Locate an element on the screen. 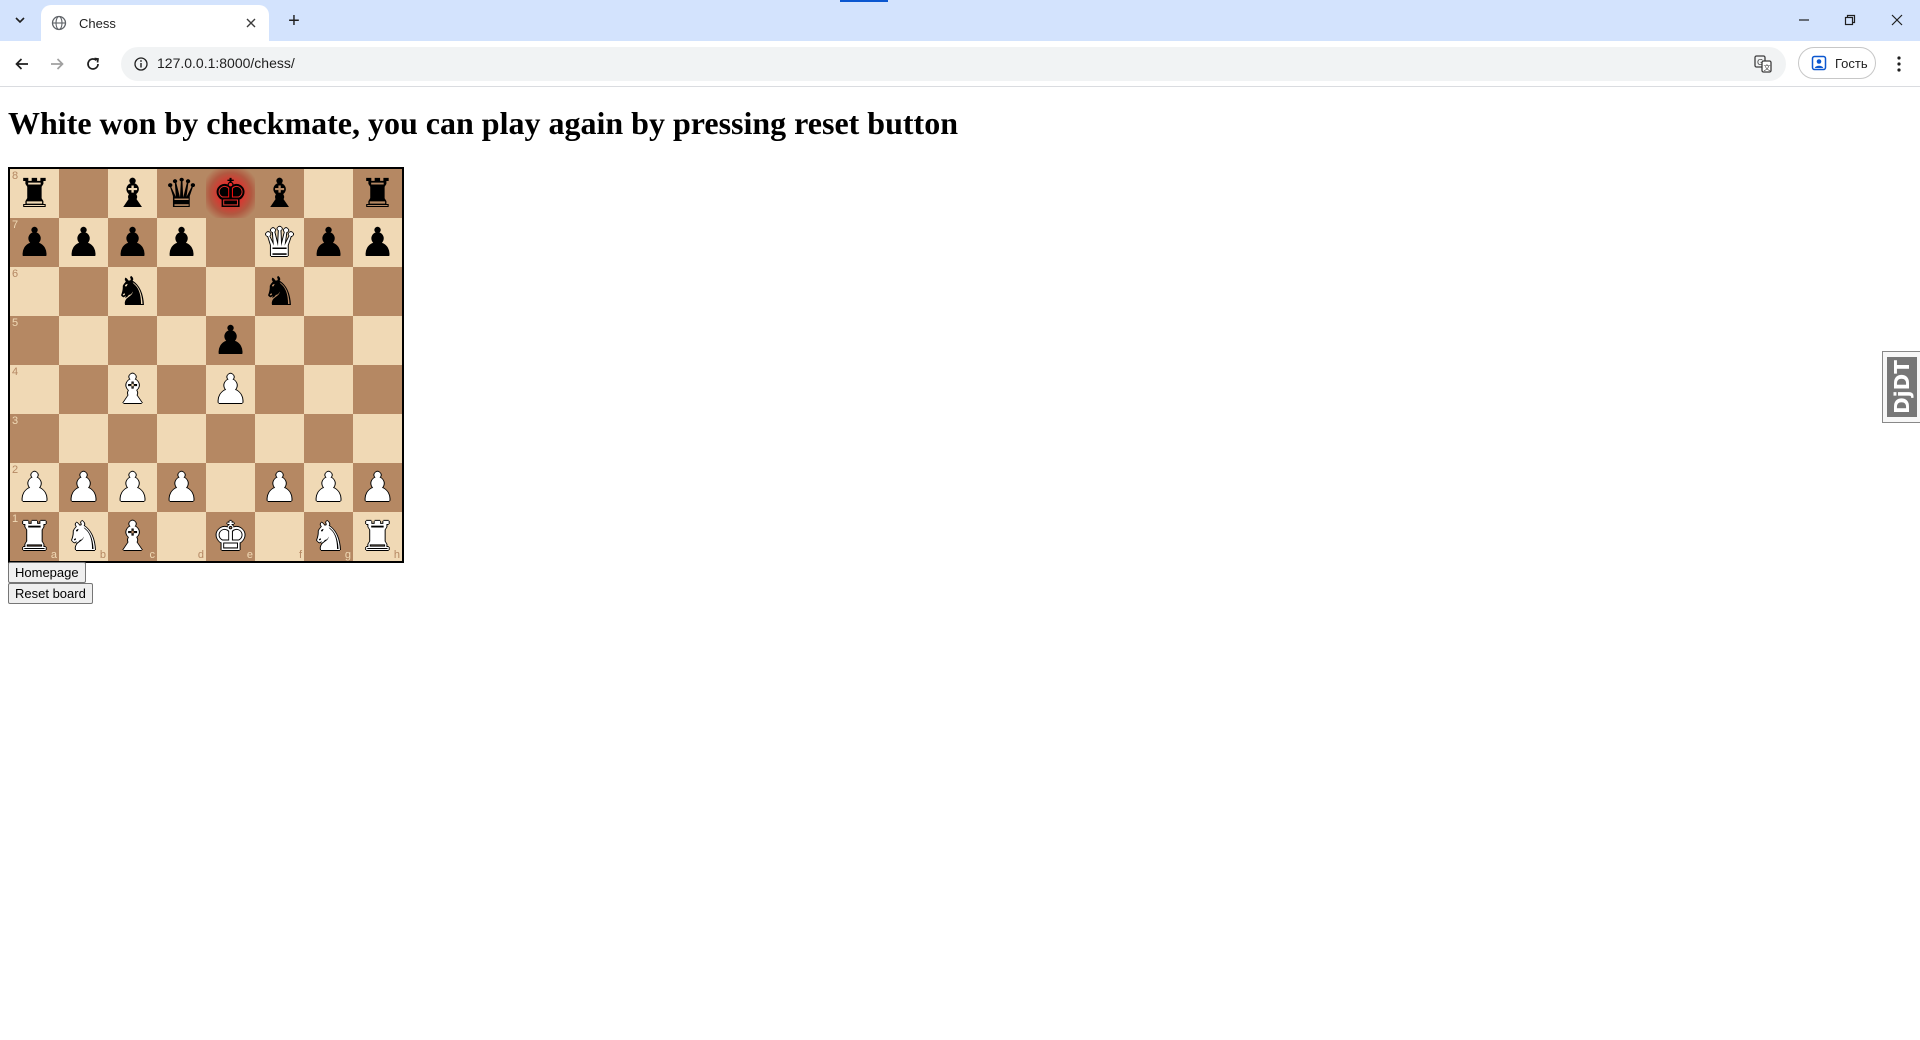 The height and width of the screenshot is (1040, 1920). square-b2: ♟ is located at coordinates (83, 487).